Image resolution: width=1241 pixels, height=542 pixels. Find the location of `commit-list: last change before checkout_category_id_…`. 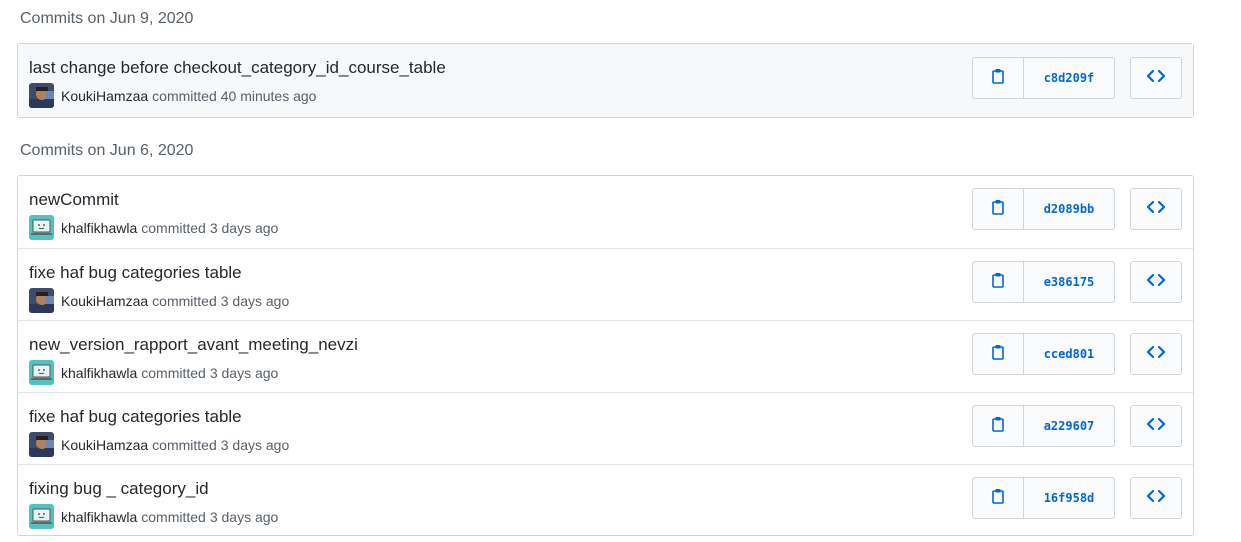

commit-list: last change before checkout_category_id_… is located at coordinates (605, 80).